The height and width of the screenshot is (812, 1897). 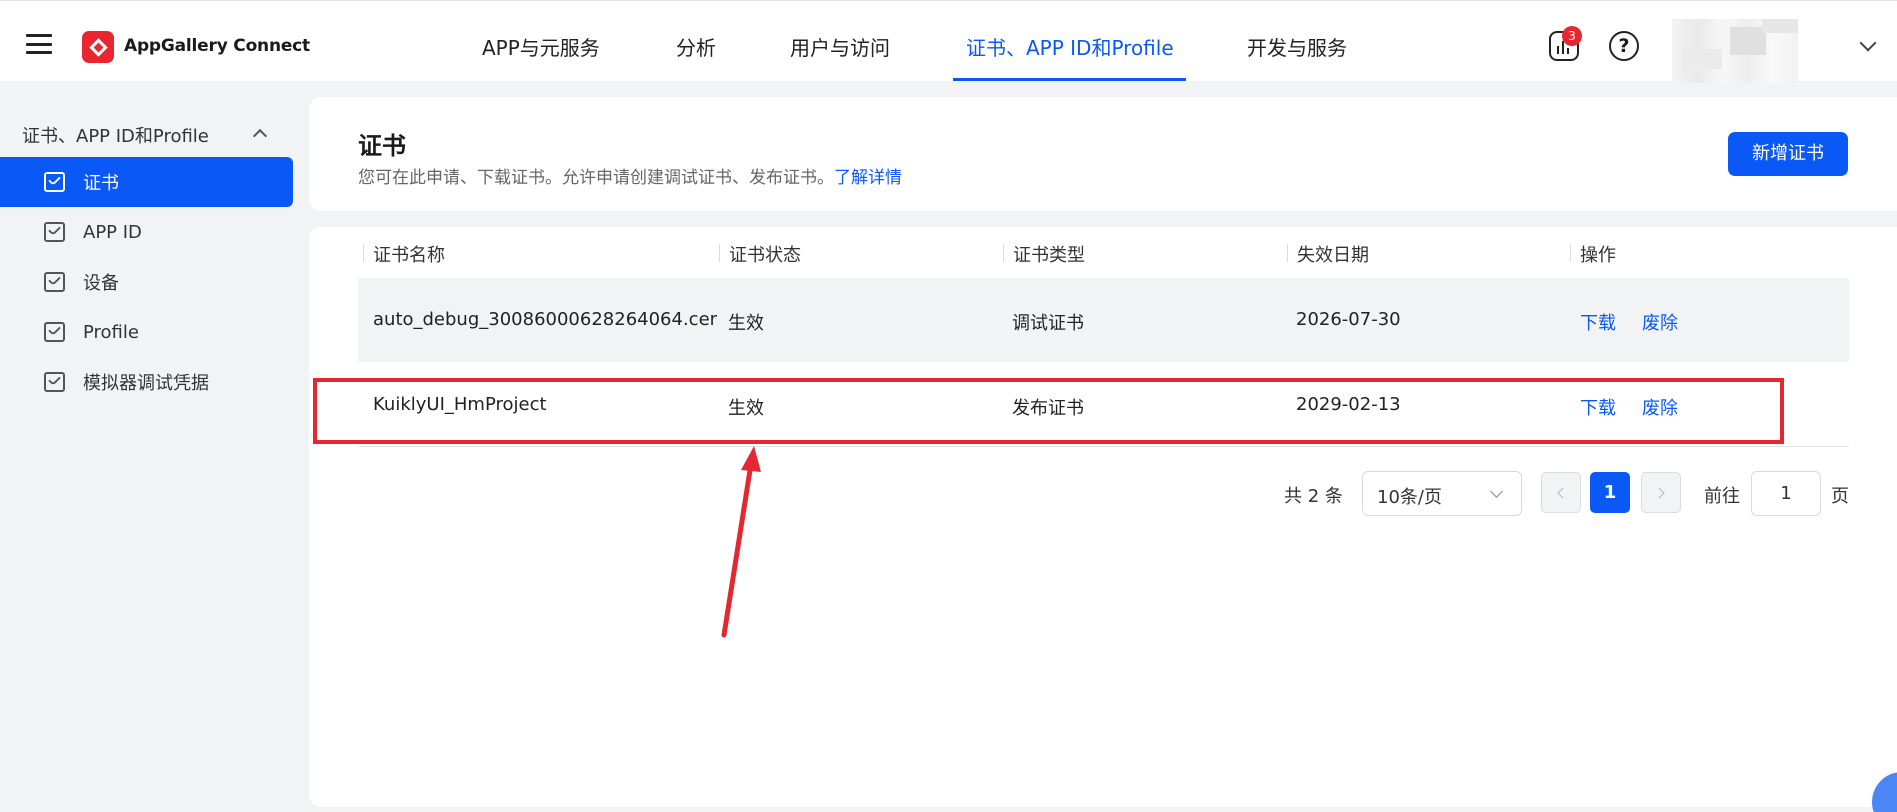 What do you see at coordinates (111, 332) in the screenshot?
I see `sidebar-item-label: Profile` at bounding box center [111, 332].